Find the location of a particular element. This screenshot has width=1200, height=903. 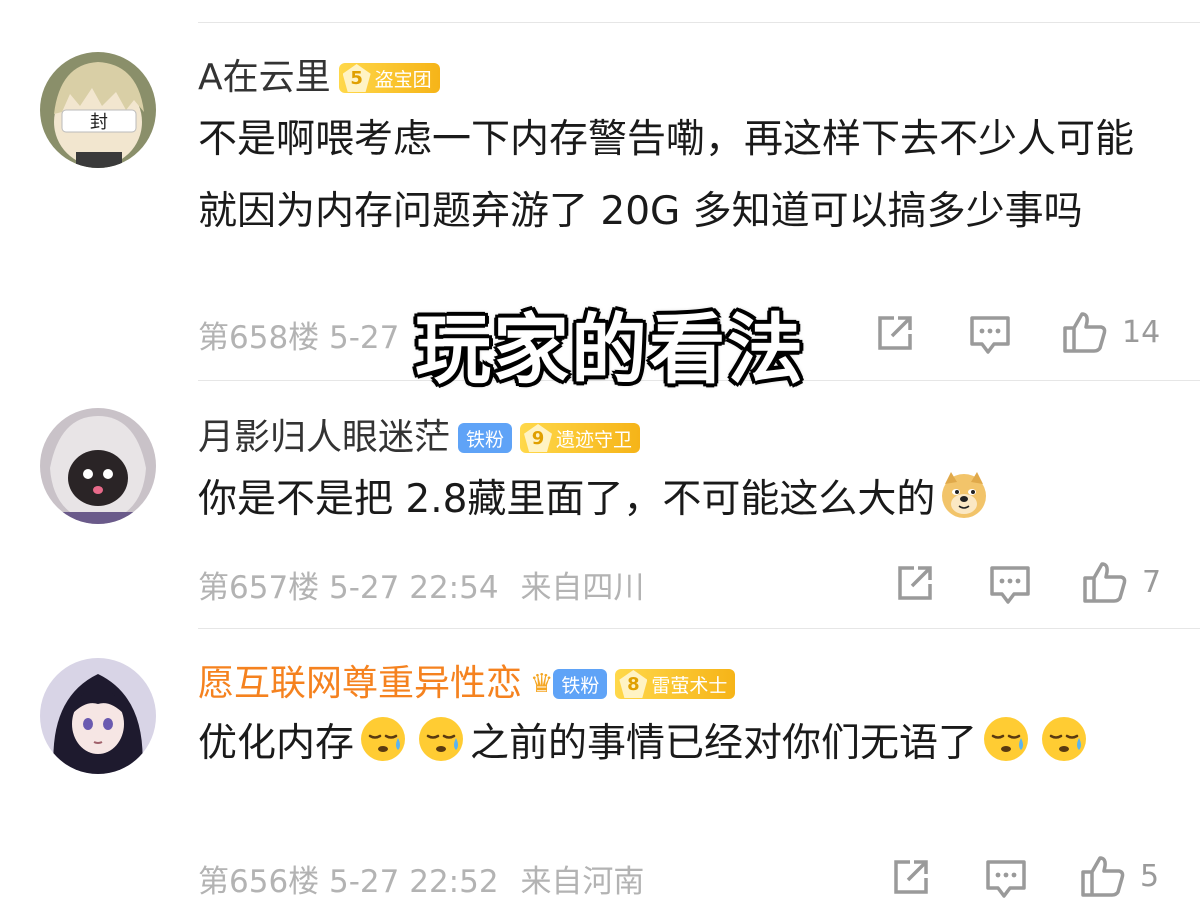

like-button: 14 is located at coordinates (1111, 332).